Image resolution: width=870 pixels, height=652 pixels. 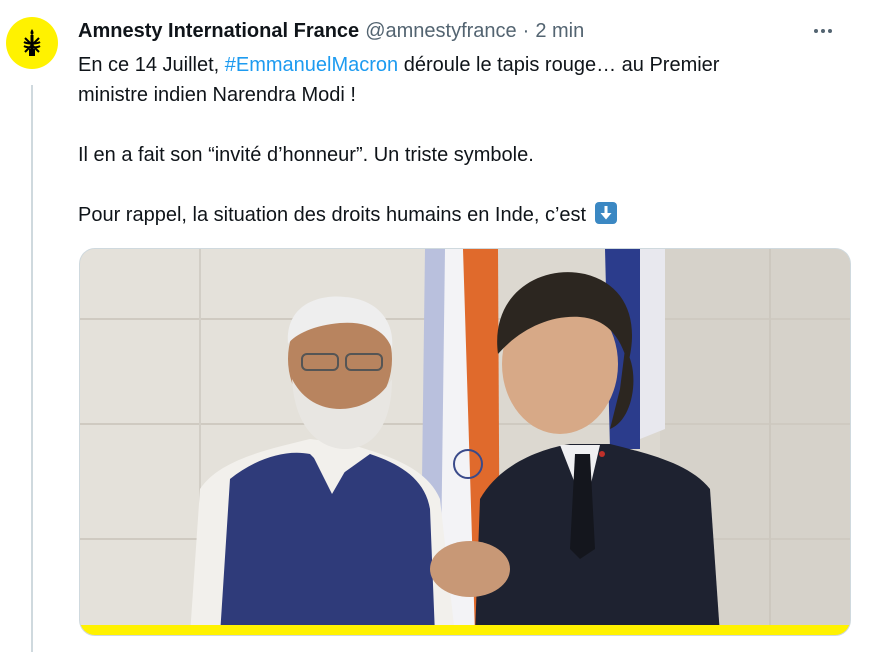 I want to click on display-name: Amnesty International France, so click(x=218, y=31).